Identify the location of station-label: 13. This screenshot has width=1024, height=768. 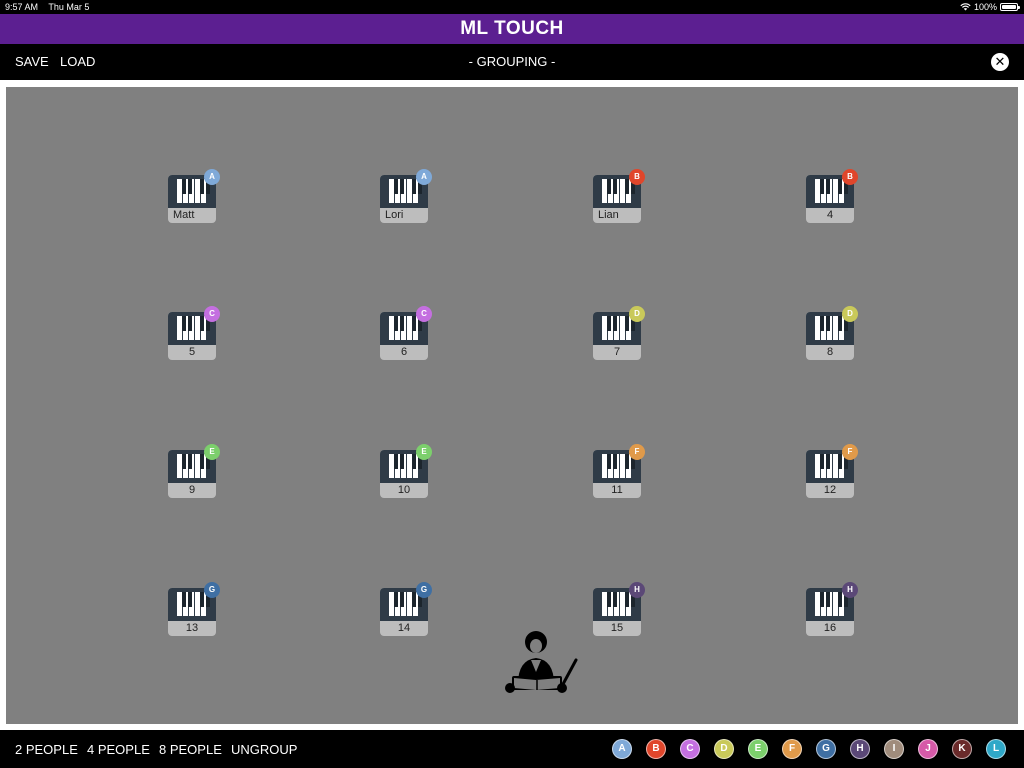
(192, 628).